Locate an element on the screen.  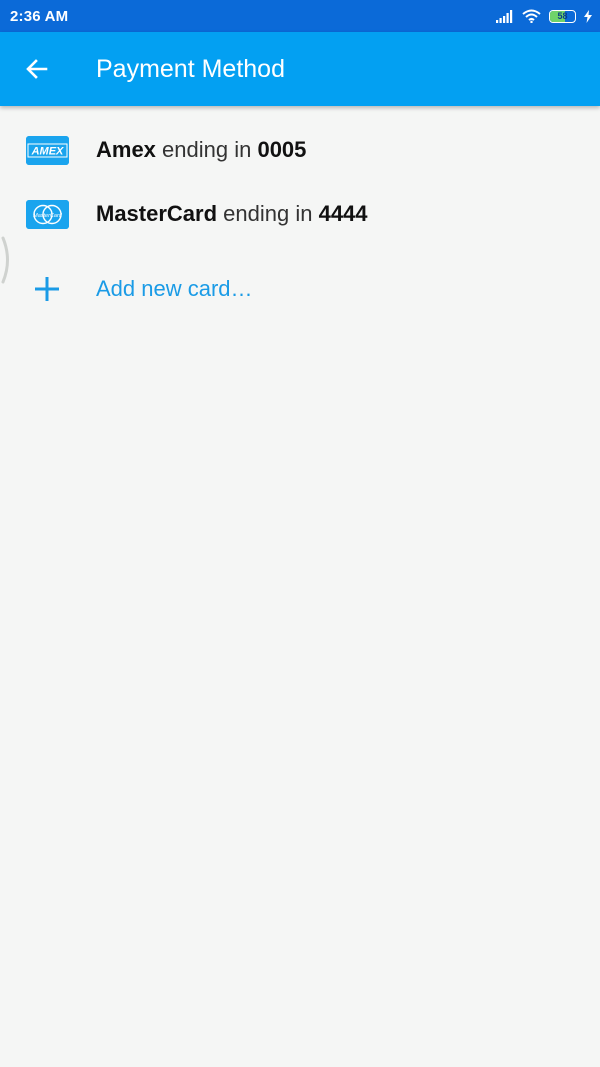
amex-logo: AMEX is located at coordinates (47, 150).